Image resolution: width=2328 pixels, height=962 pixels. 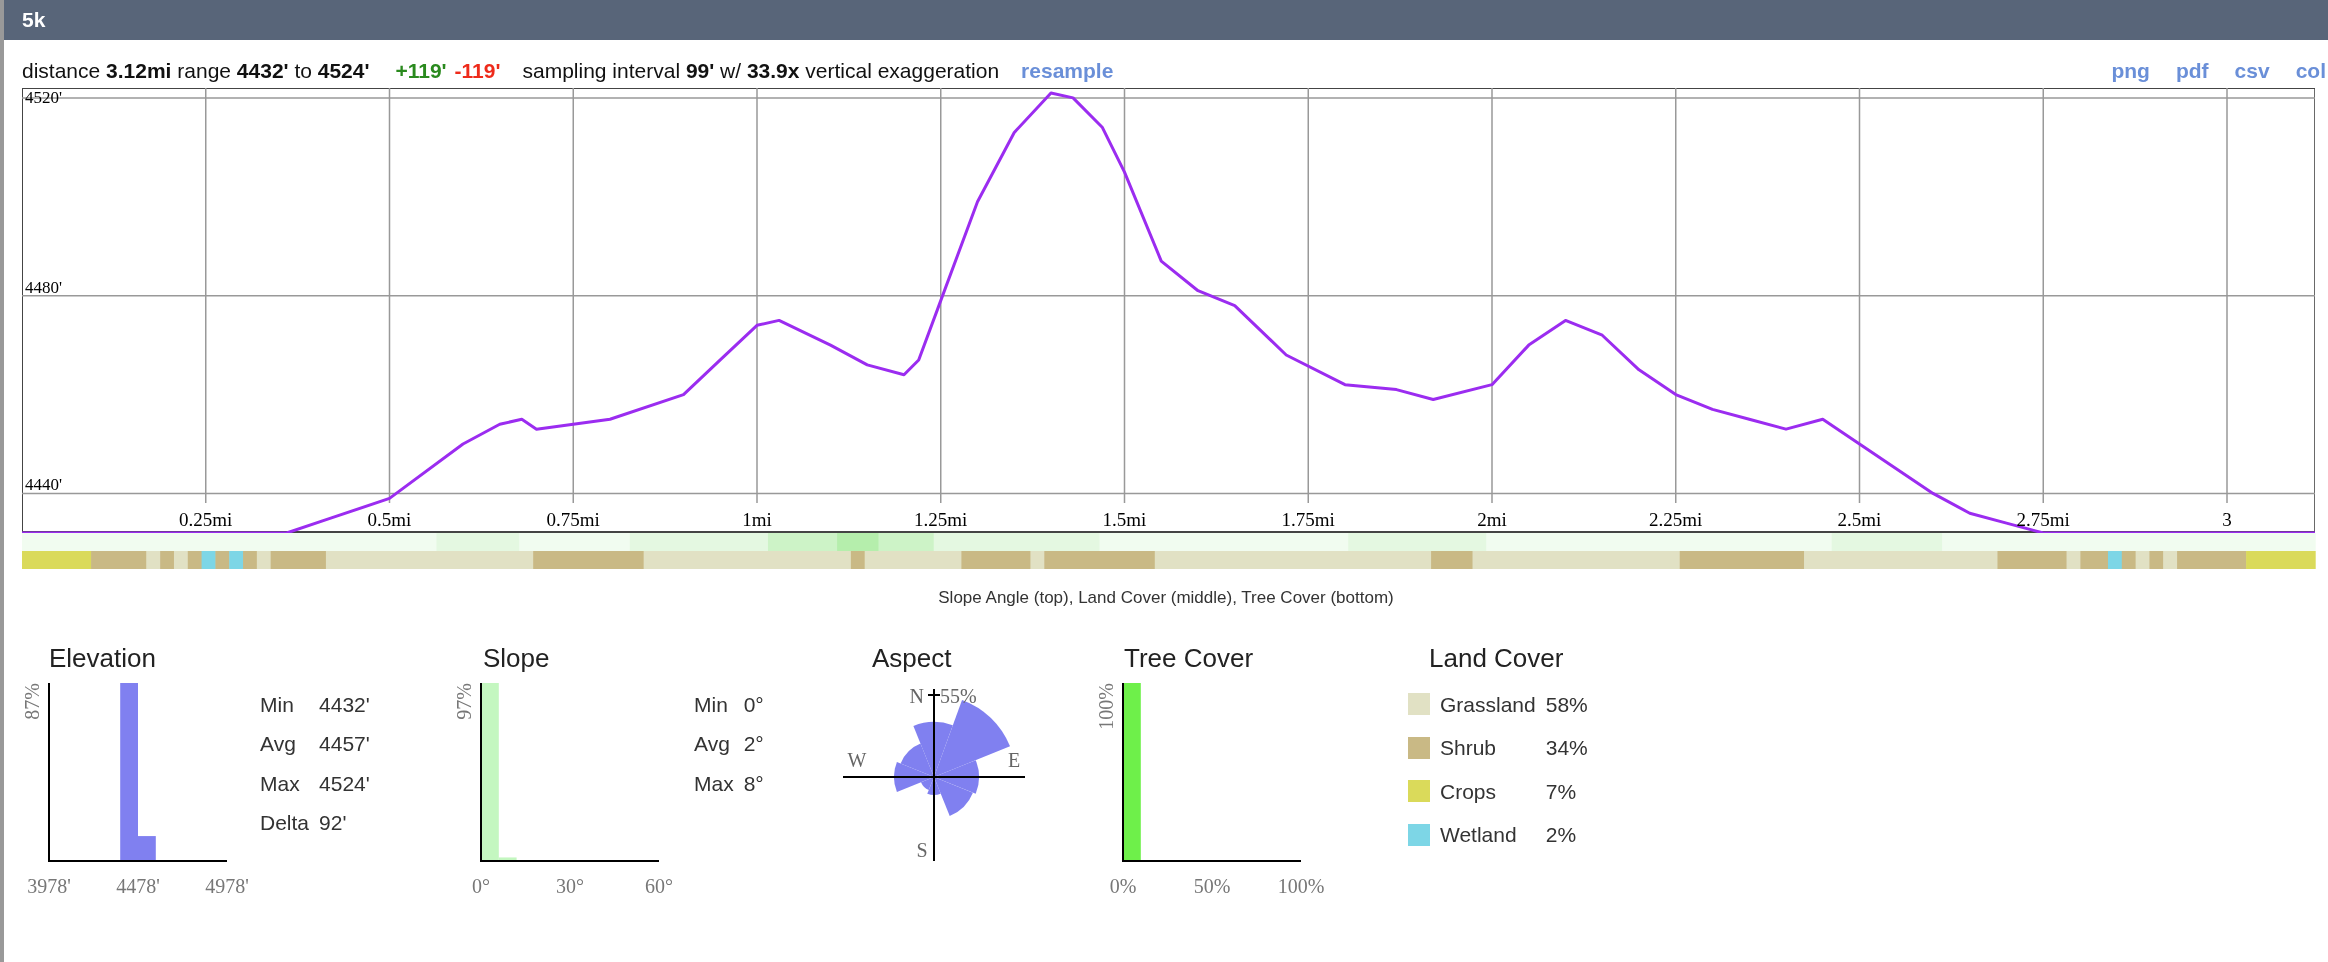 What do you see at coordinates (753, 704) in the screenshot?
I see `stat-value: 0°` at bounding box center [753, 704].